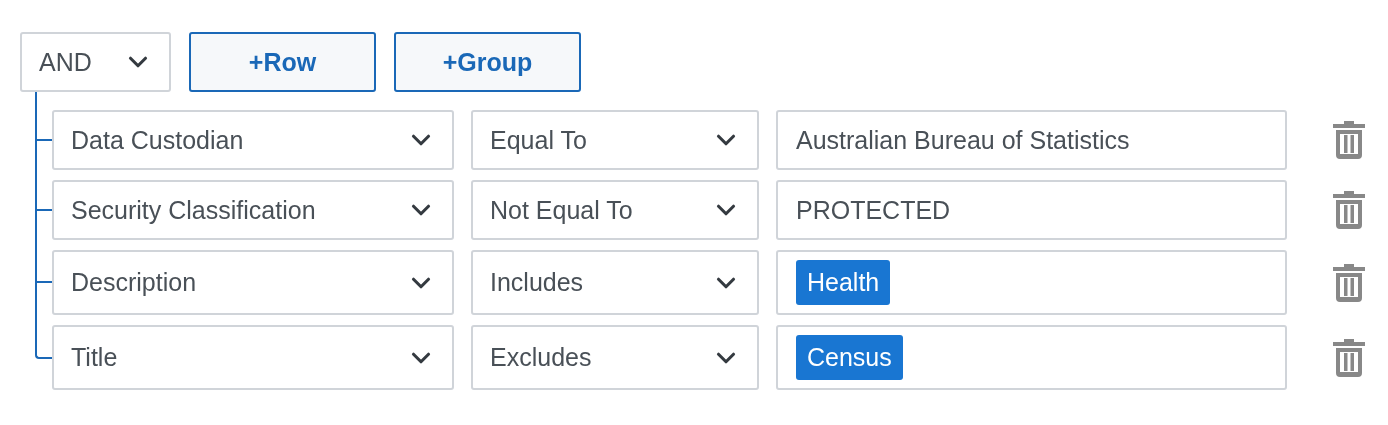  Describe the element at coordinates (615, 282) in the screenshot. I see `operator-select: Includes` at that location.